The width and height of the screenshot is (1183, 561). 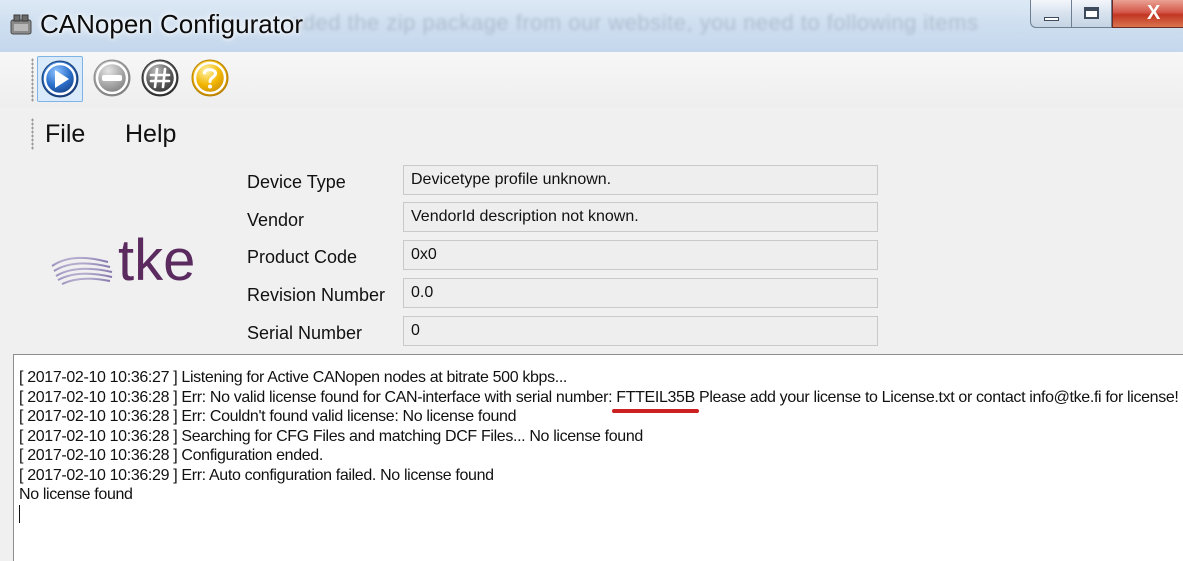 I want to click on stop-icon, so click(x=112, y=78).